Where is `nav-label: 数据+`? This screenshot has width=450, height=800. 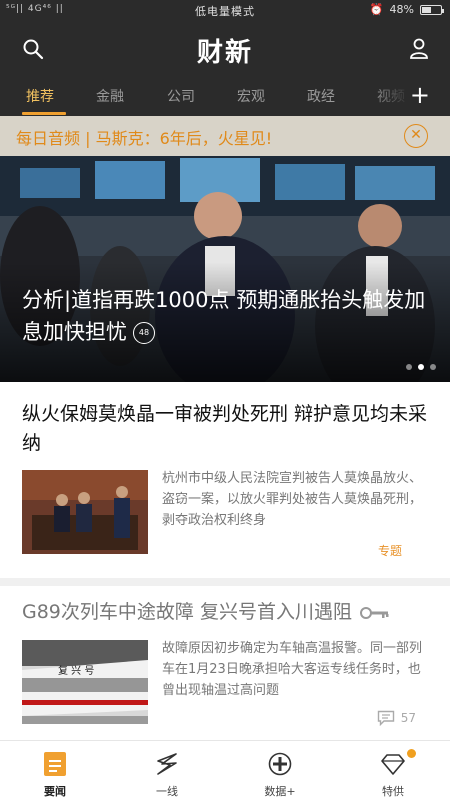 nav-label: 数据+ is located at coordinates (280, 791).